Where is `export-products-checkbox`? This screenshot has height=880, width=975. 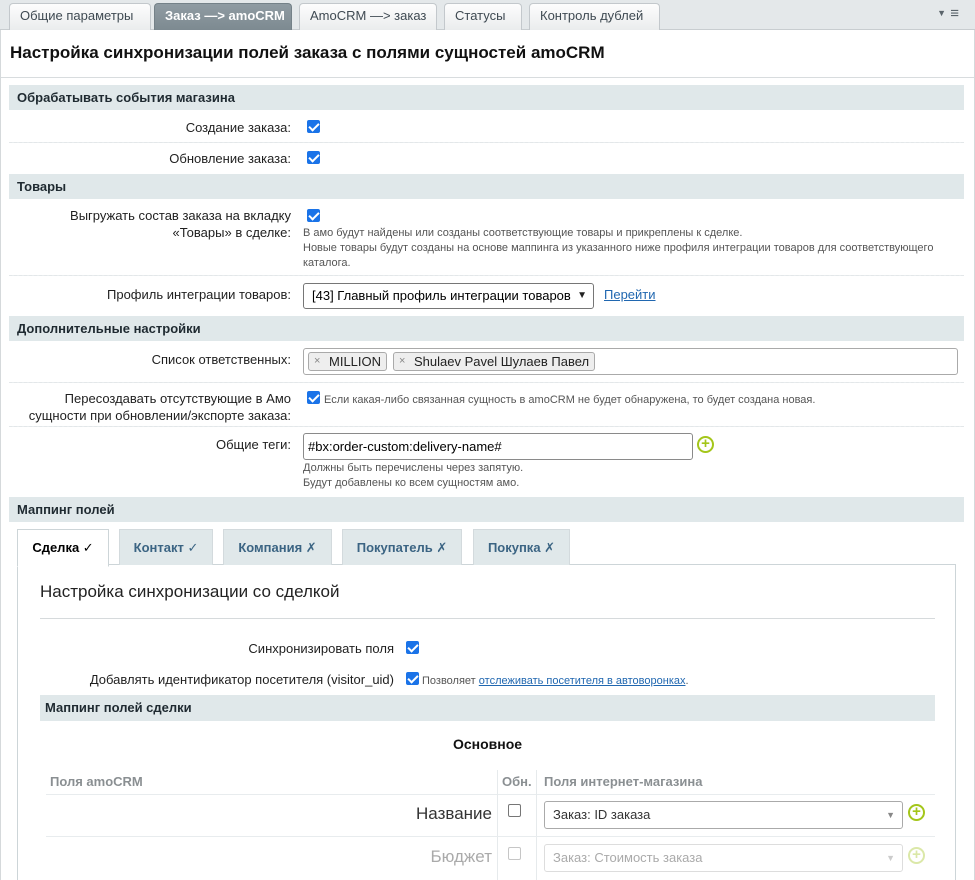
export-products-checkbox is located at coordinates (313, 215).